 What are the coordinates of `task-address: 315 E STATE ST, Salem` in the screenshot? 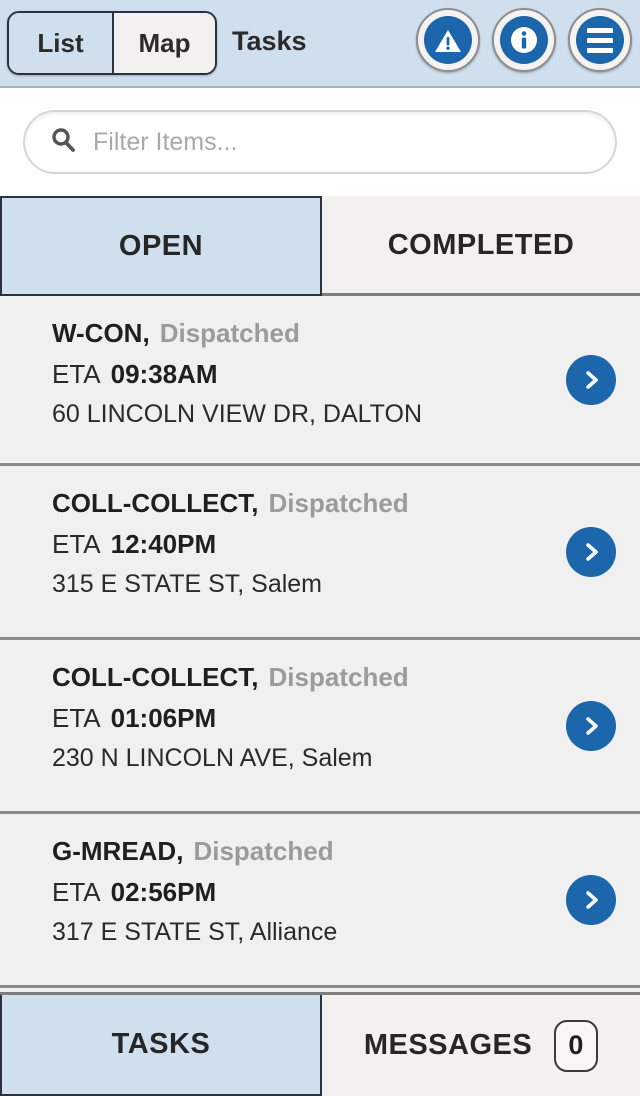 It's located at (187, 584).